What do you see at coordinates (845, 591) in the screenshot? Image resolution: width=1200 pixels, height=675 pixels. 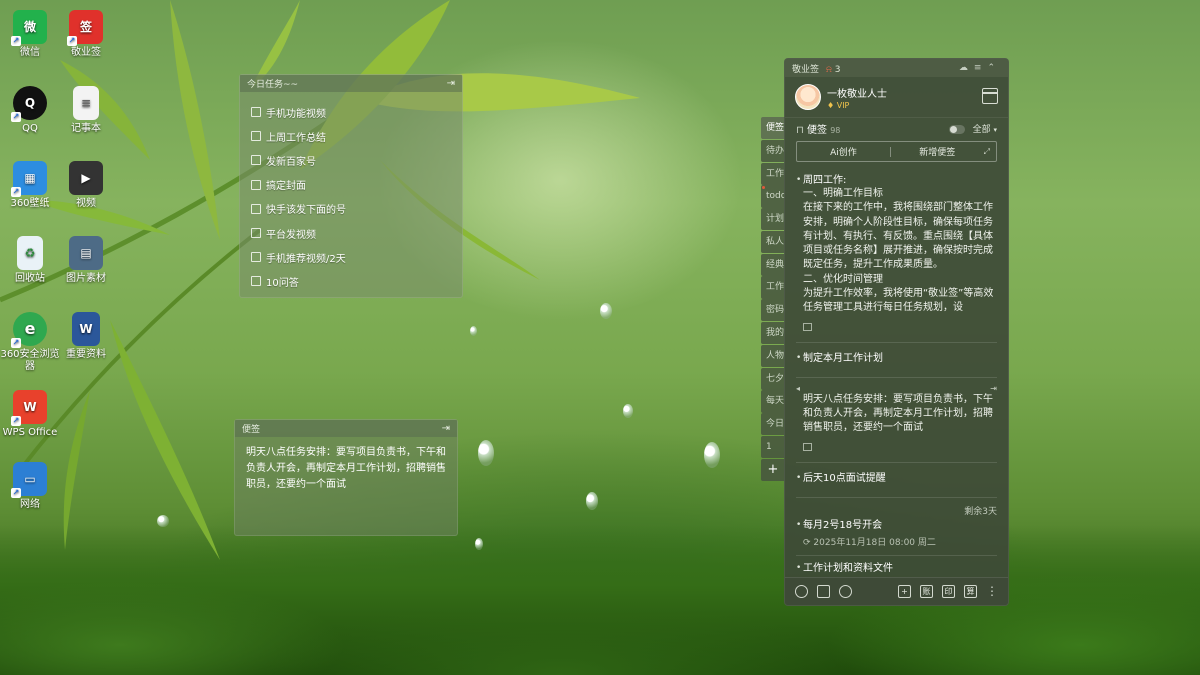 I see `search-icon` at bounding box center [845, 591].